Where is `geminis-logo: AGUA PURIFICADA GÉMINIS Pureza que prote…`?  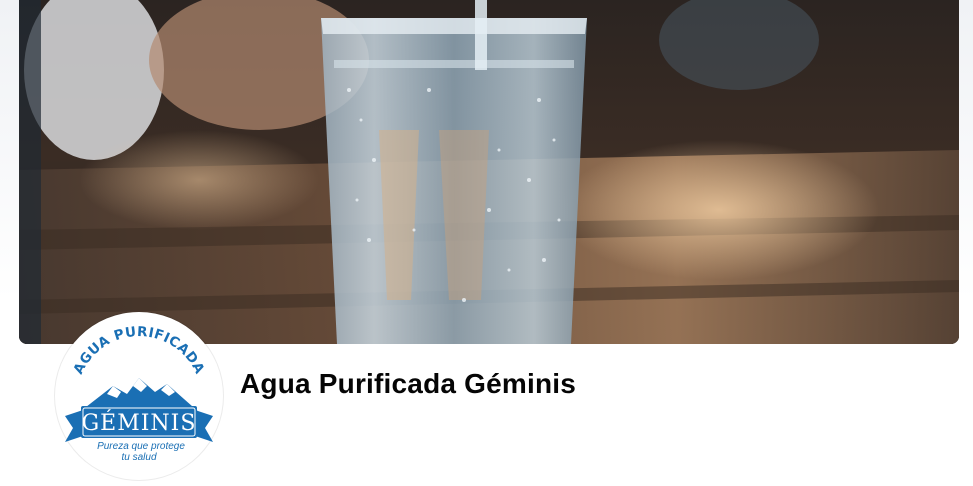 geminis-logo: AGUA PURIFICADA GÉMINIS Pureza que prote… is located at coordinates (139, 396).